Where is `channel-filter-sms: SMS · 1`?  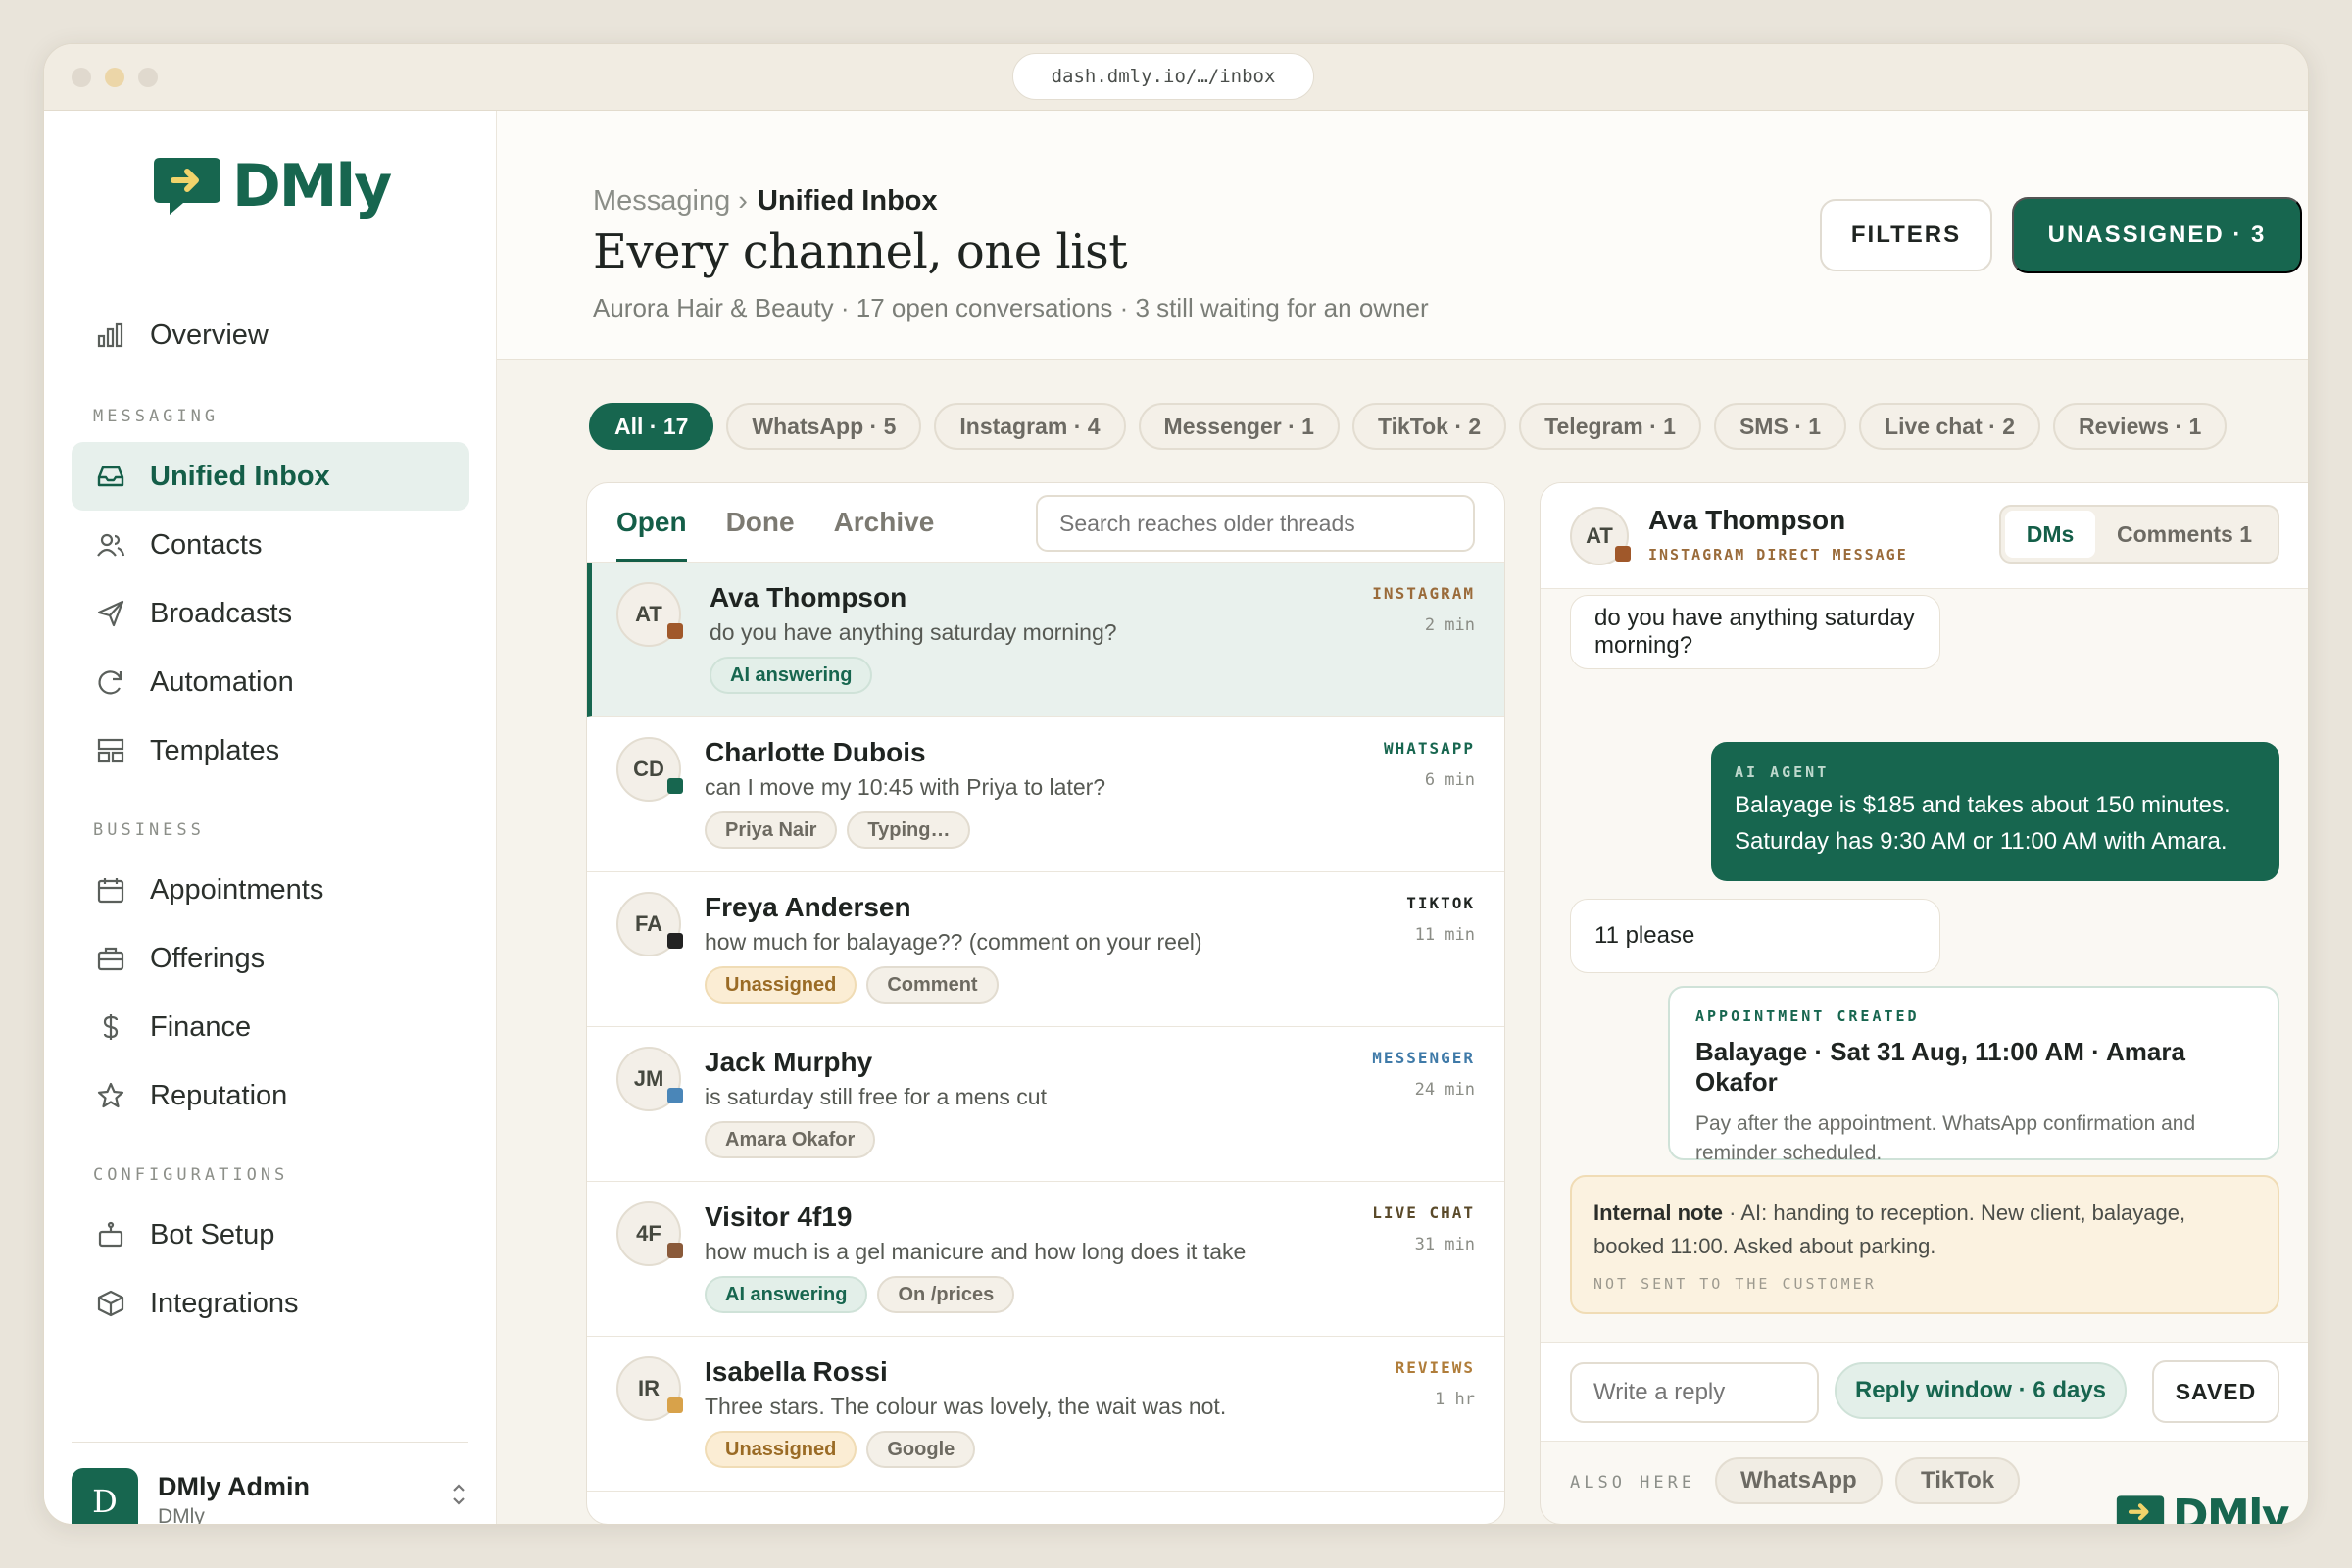
channel-filter-sms: SMS · 1 is located at coordinates (1780, 426).